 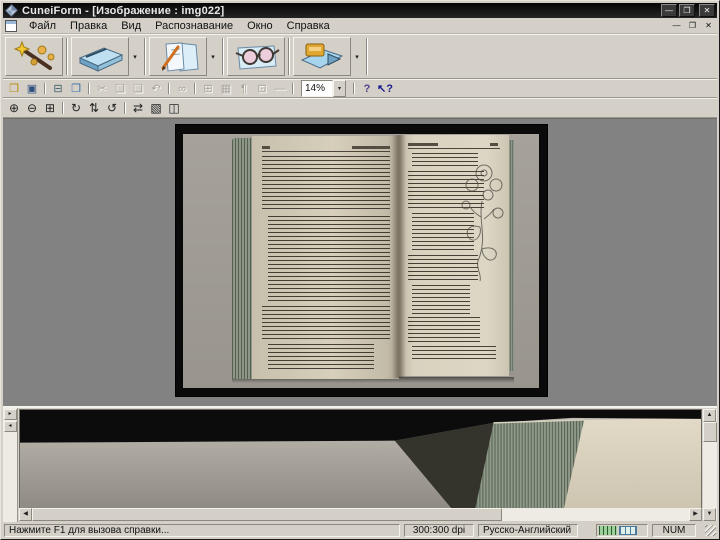 What do you see at coordinates (42, 26) in the screenshot?
I see `menu-file: Файл` at bounding box center [42, 26].